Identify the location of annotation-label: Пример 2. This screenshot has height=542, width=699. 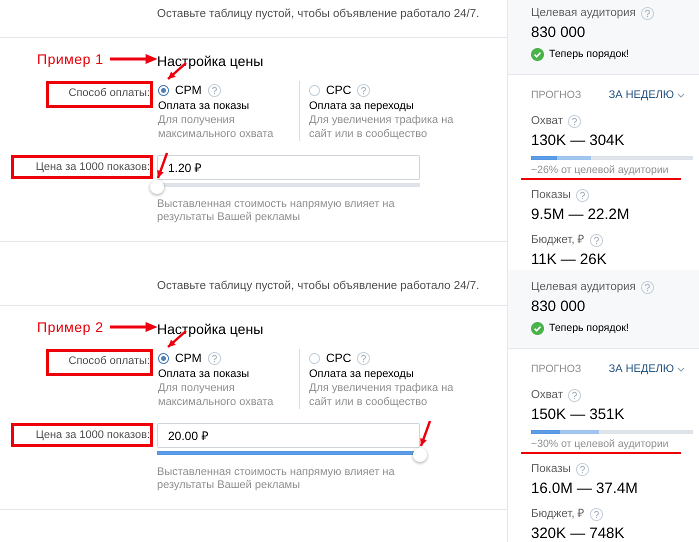
(70, 327).